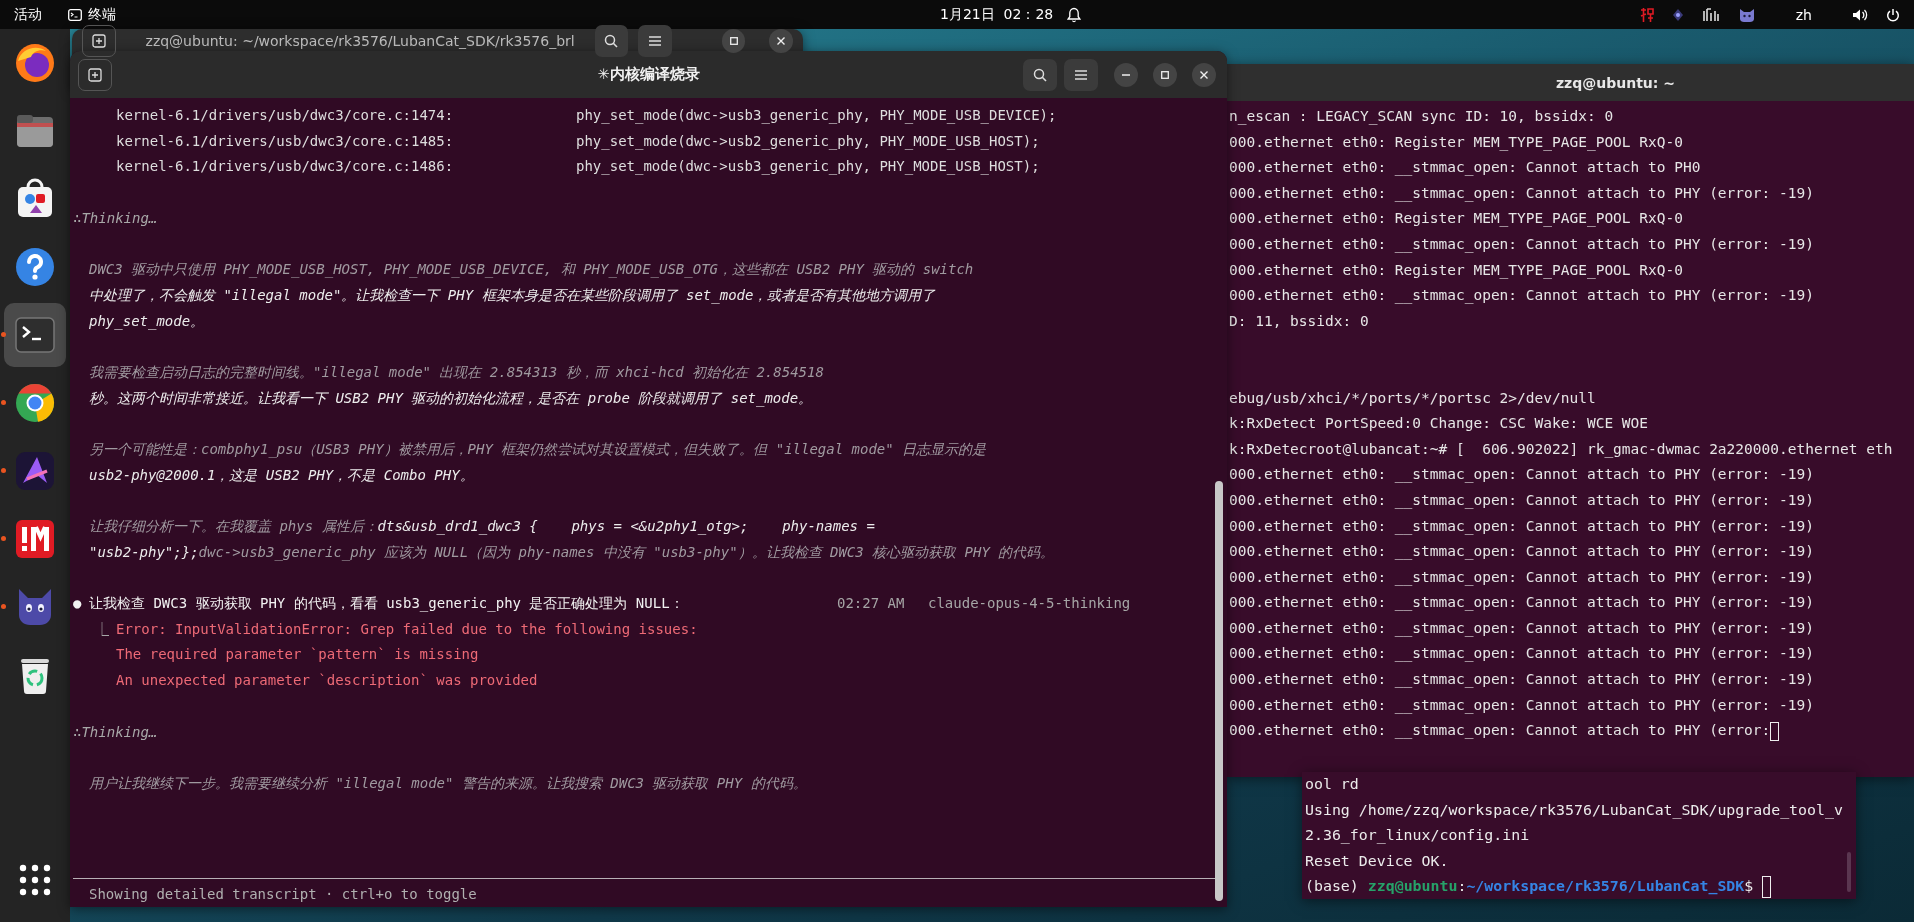 This screenshot has height=922, width=1914. I want to click on terminal-line: ool rd, so click(1332, 784).